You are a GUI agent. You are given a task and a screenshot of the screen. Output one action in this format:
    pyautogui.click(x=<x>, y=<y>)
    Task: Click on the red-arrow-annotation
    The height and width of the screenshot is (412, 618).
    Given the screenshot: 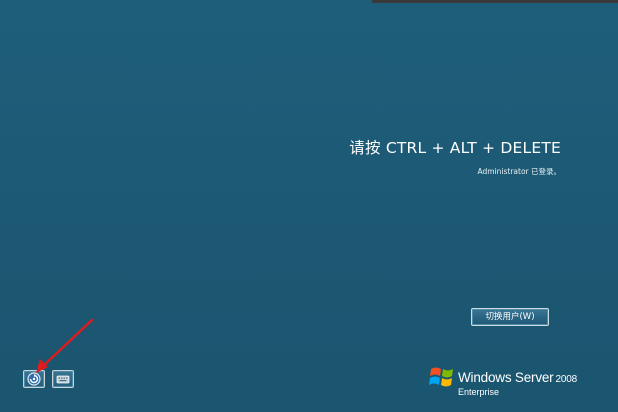 What is the action you would take?
    pyautogui.click(x=65, y=345)
    